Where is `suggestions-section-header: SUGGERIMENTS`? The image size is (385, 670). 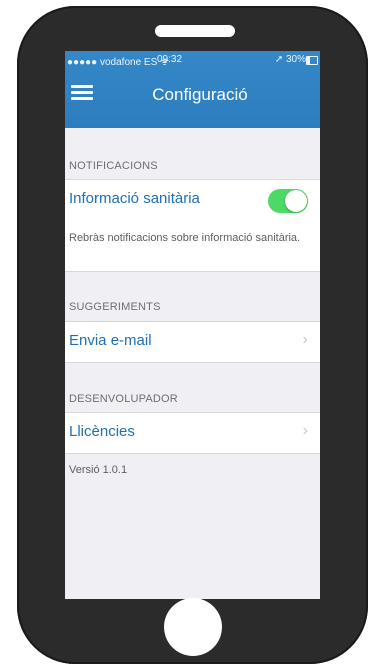
suggestions-section-header: SUGGERIMENTS is located at coordinates (115, 307).